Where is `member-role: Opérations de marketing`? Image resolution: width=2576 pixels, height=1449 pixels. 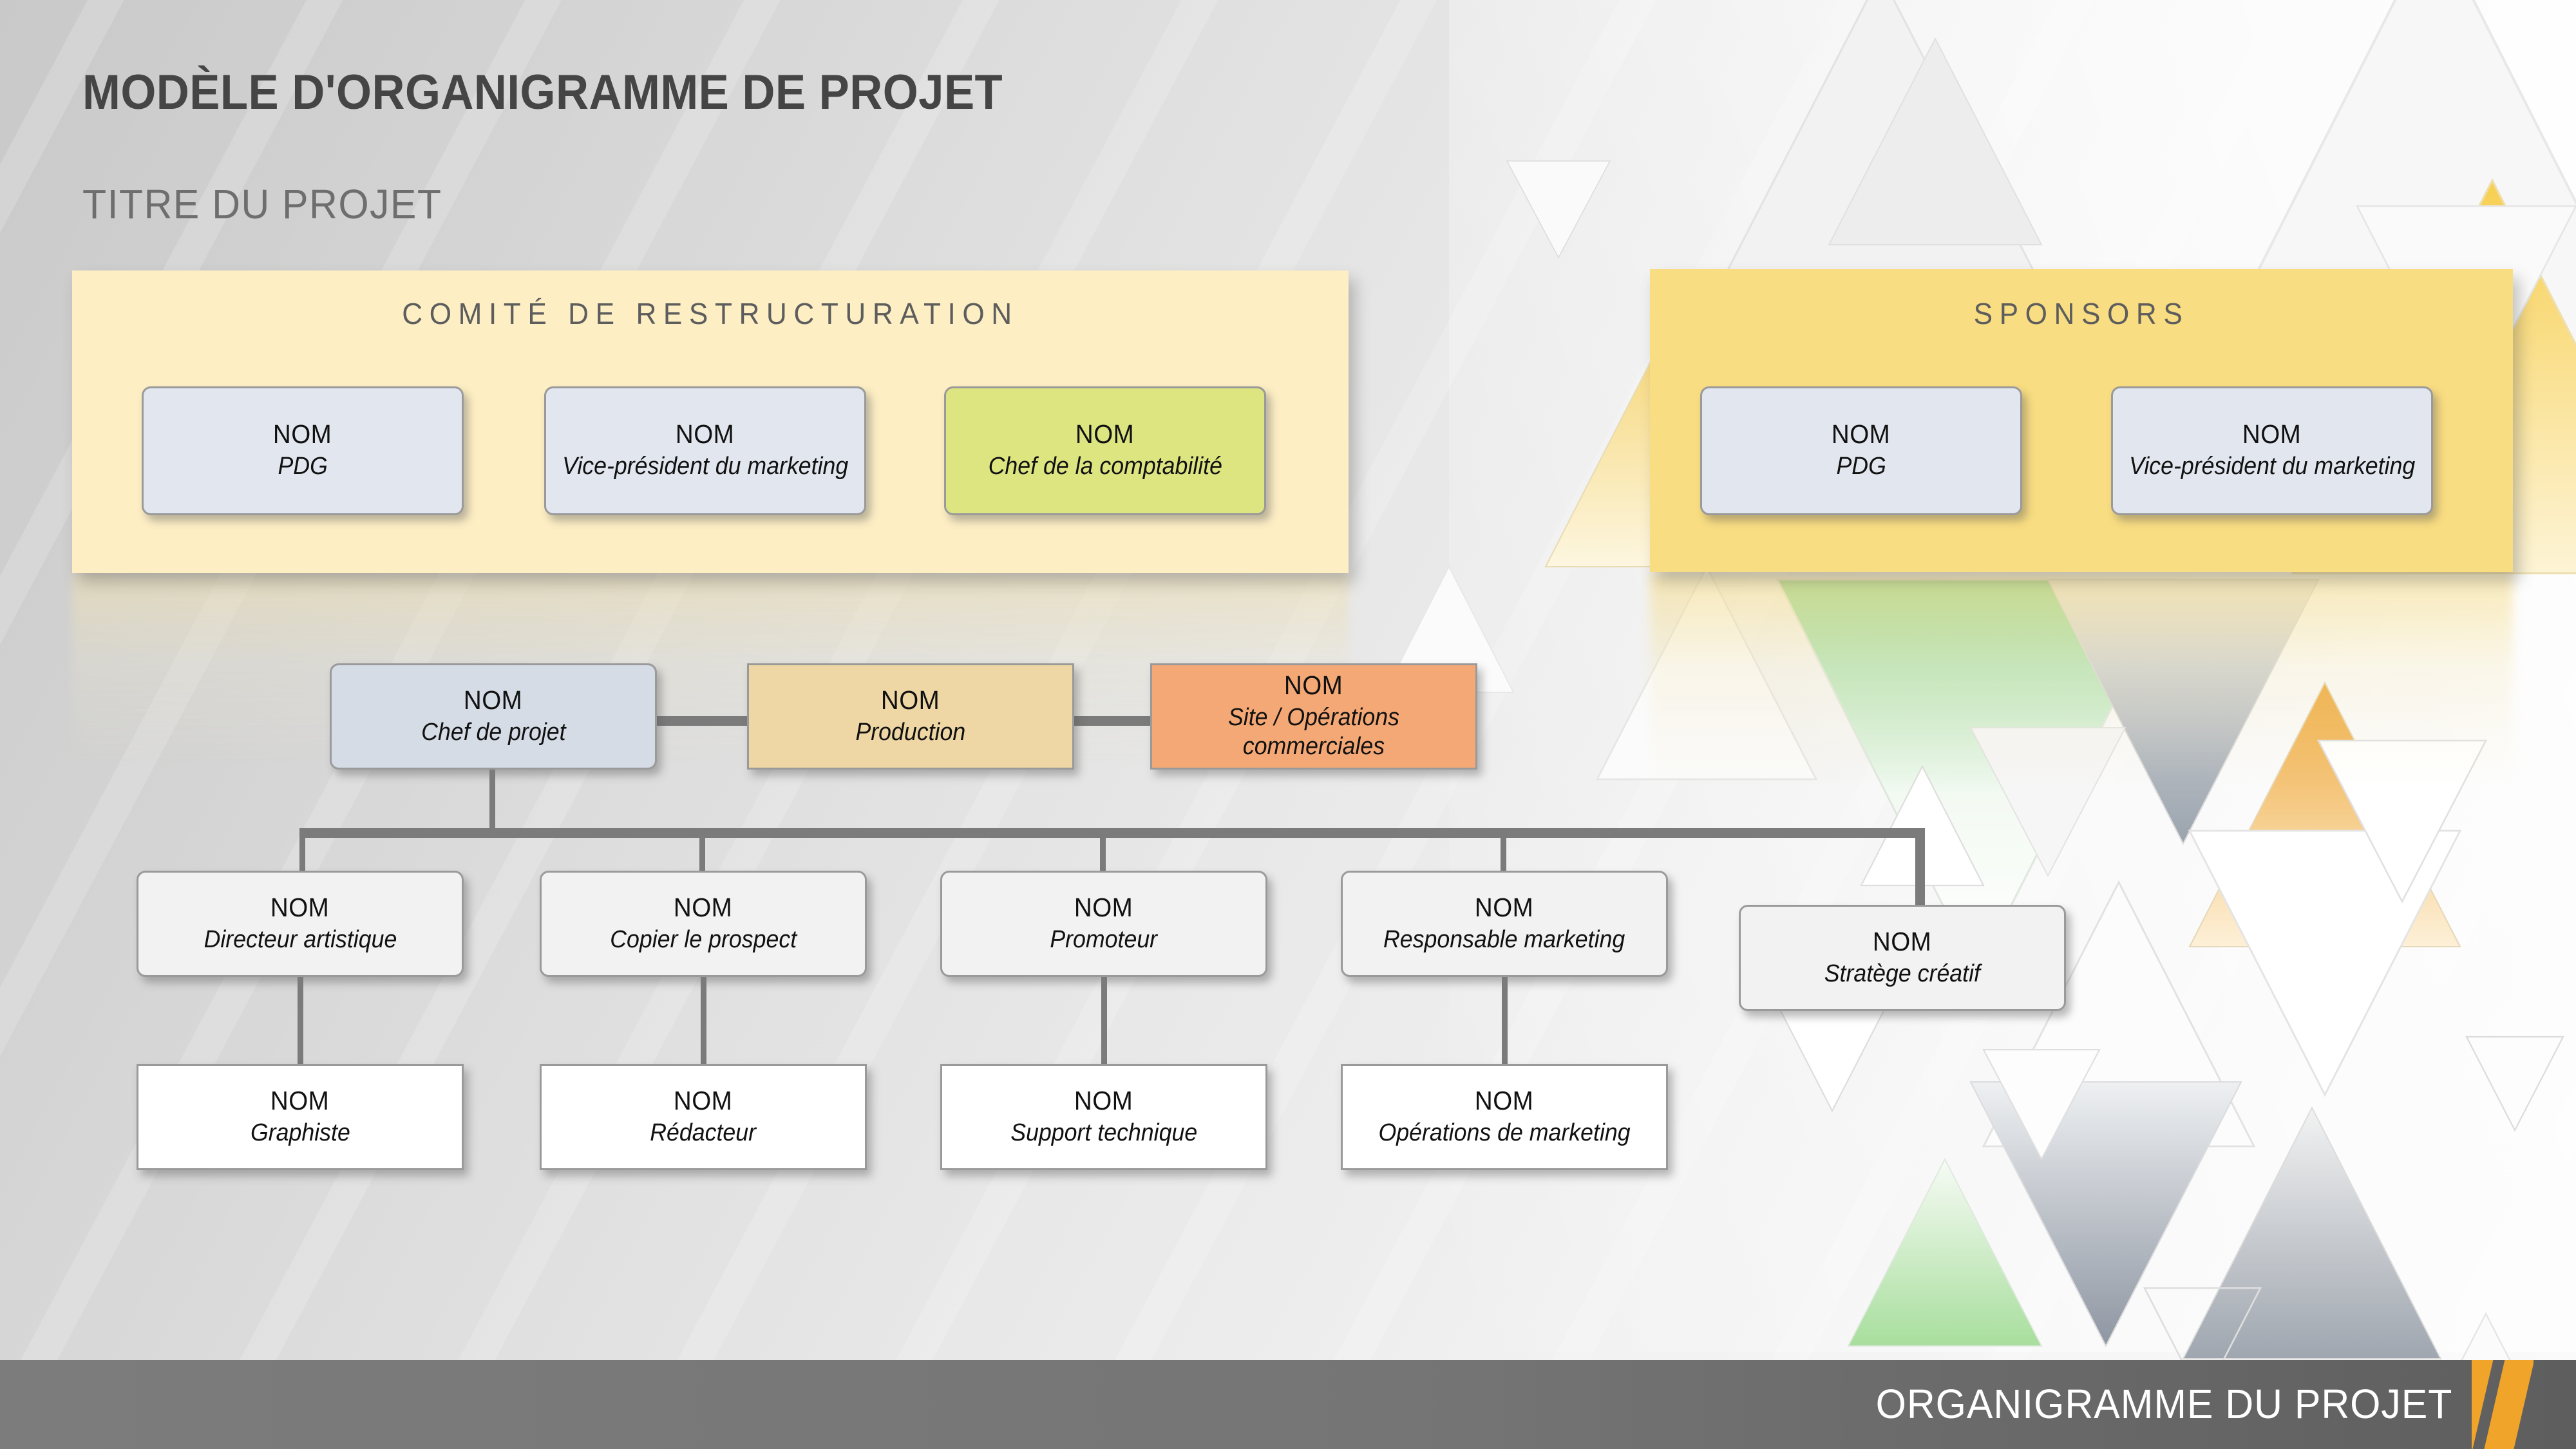 member-role: Opérations de marketing is located at coordinates (1504, 1132).